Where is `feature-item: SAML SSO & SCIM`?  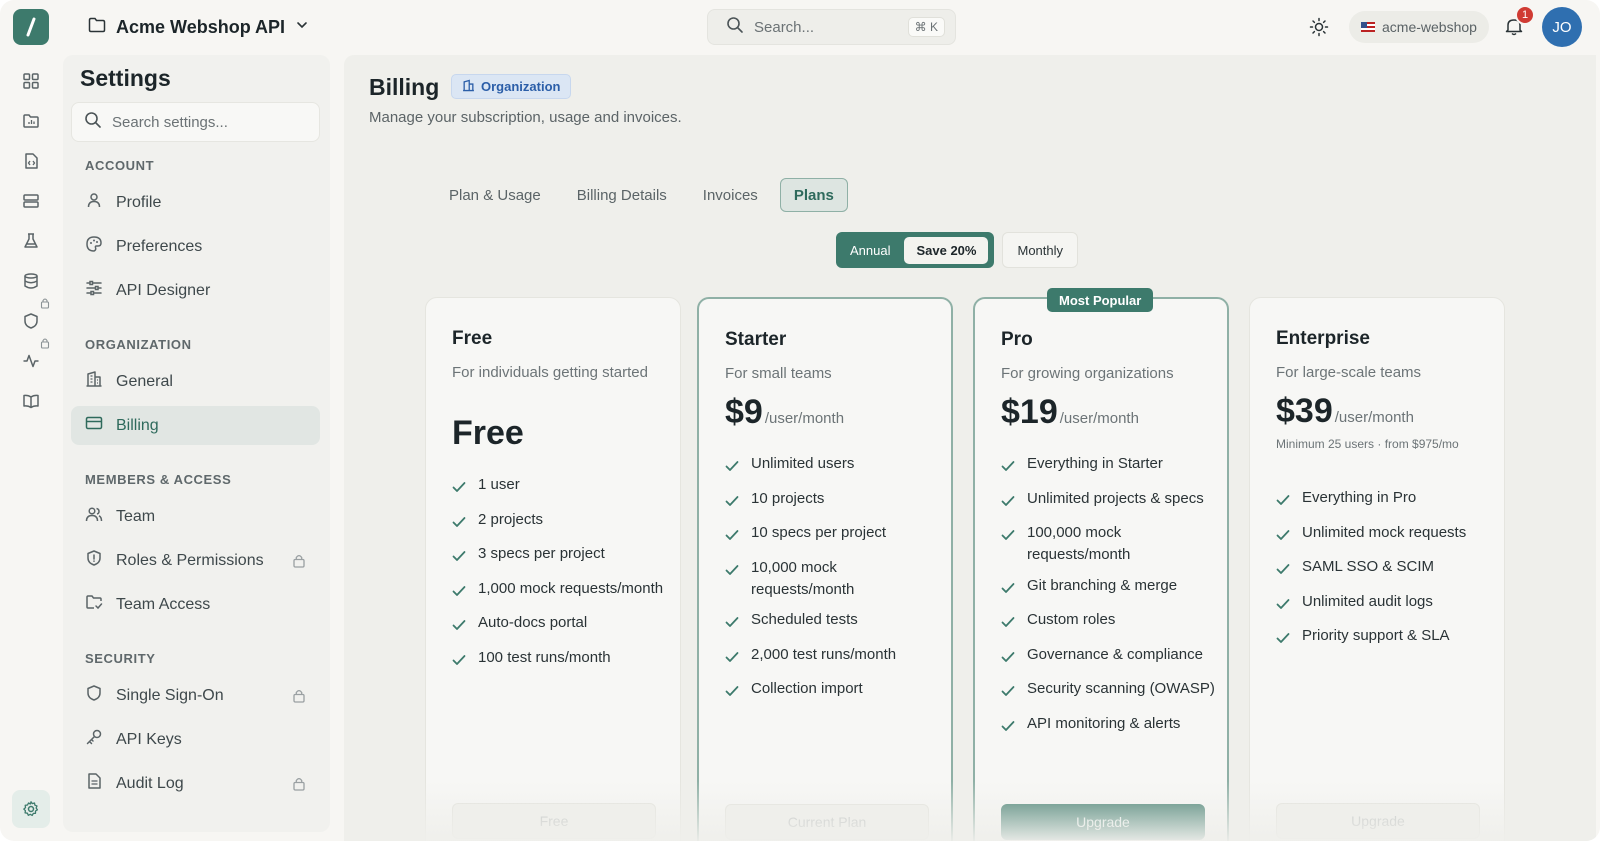 feature-item: SAML SSO & SCIM is located at coordinates (1383, 569).